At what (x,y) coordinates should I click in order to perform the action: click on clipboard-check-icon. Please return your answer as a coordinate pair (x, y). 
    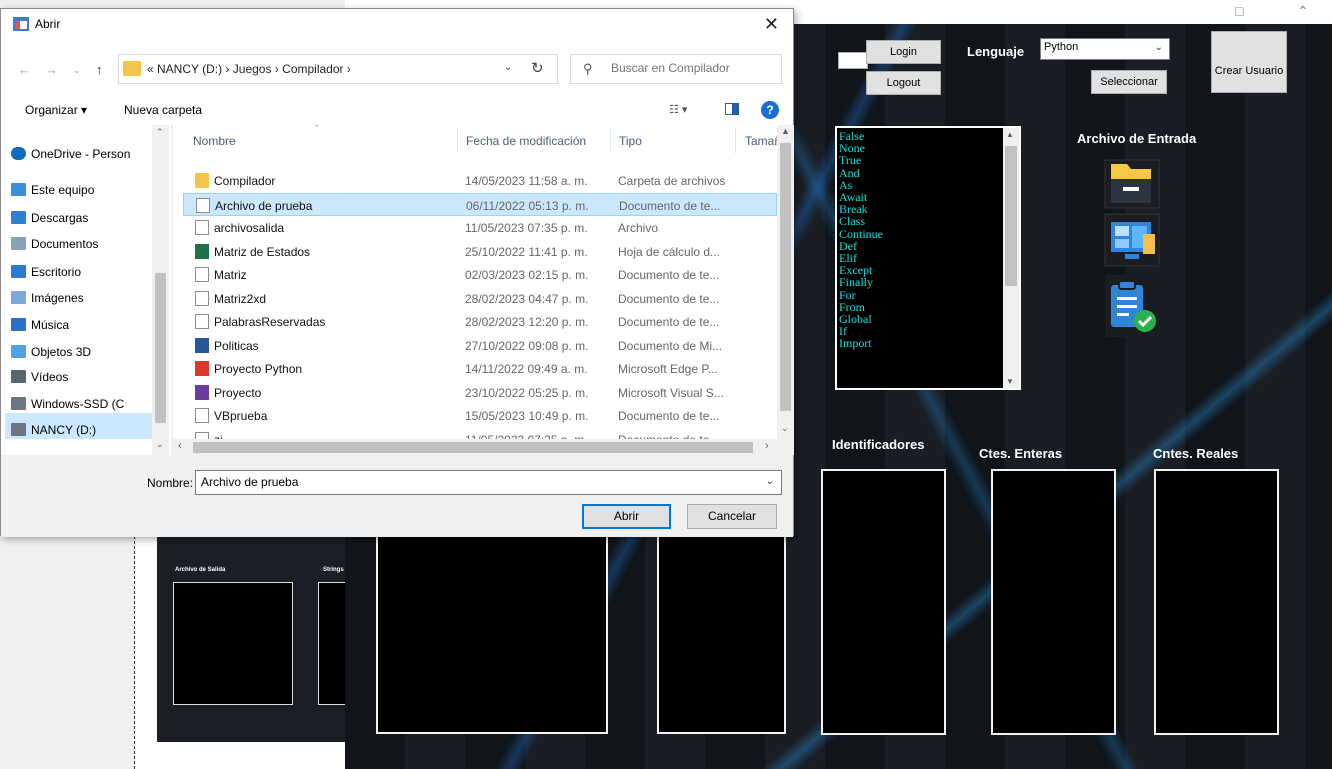
    Looking at the image, I should click on (1134, 308).